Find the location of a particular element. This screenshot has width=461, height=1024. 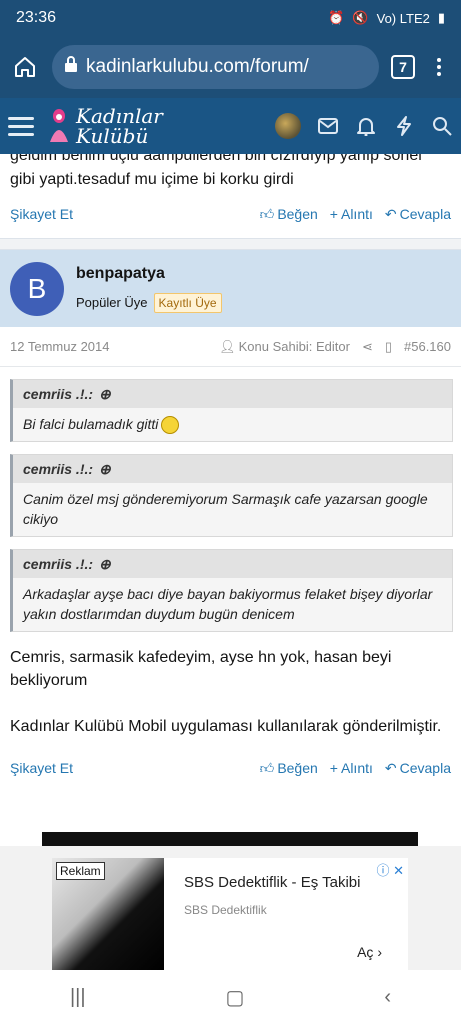

smiley-icon is located at coordinates (170, 425).